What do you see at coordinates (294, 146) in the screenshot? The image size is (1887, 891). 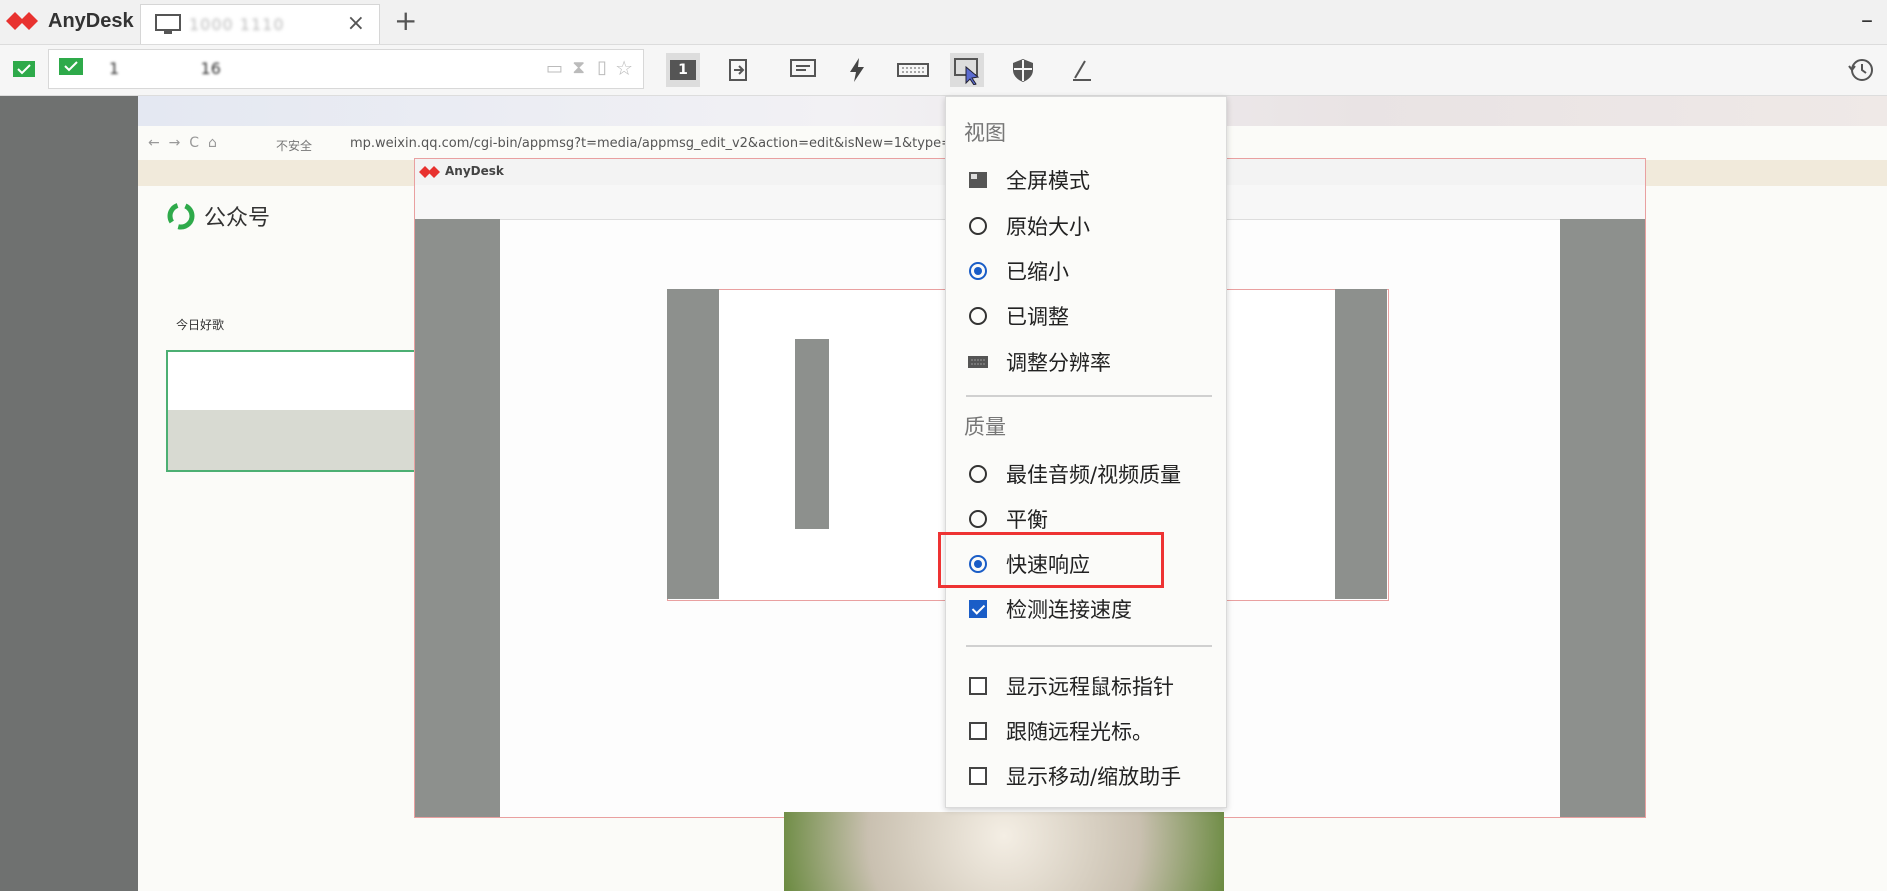 I see `remote-insecure-label: 不安全` at bounding box center [294, 146].